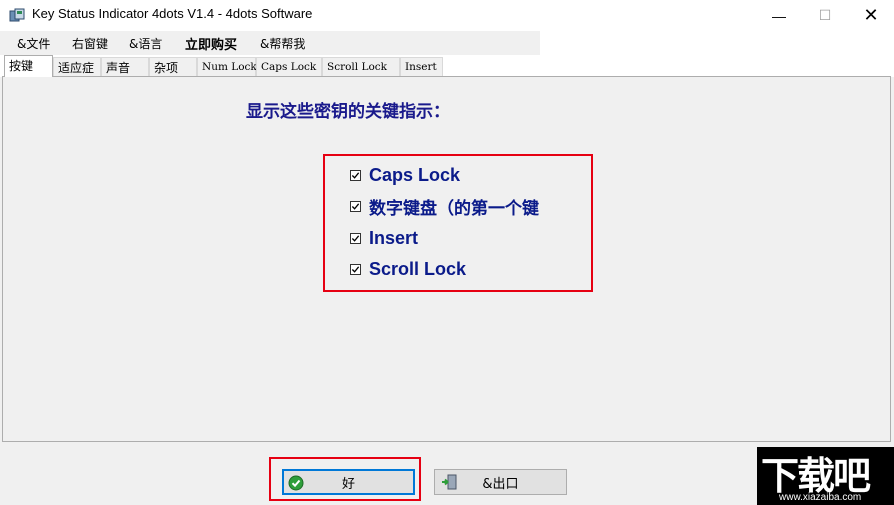 The width and height of the screenshot is (894, 505). Describe the element at coordinates (173, 66) in the screenshot. I see `tab-misc: 杂项` at that location.